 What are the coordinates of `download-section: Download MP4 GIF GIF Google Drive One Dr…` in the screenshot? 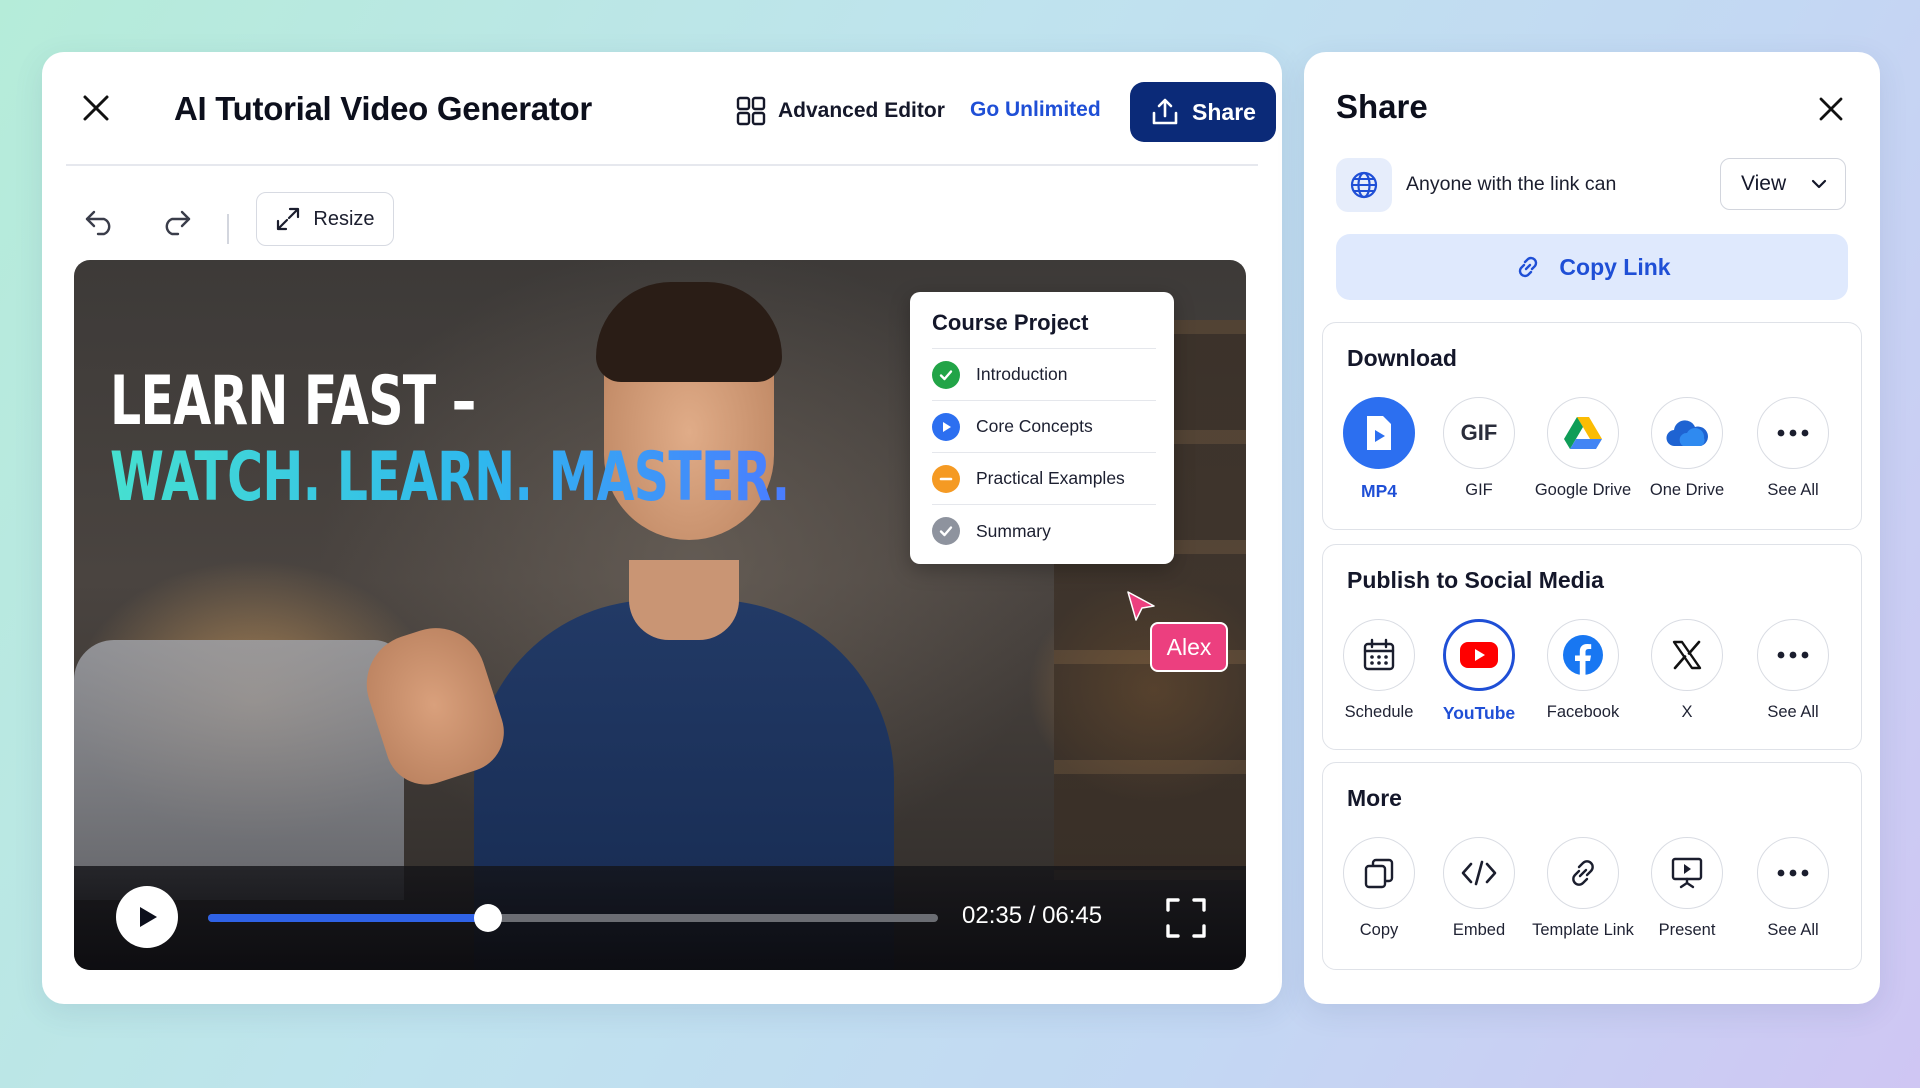 It's located at (1592, 426).